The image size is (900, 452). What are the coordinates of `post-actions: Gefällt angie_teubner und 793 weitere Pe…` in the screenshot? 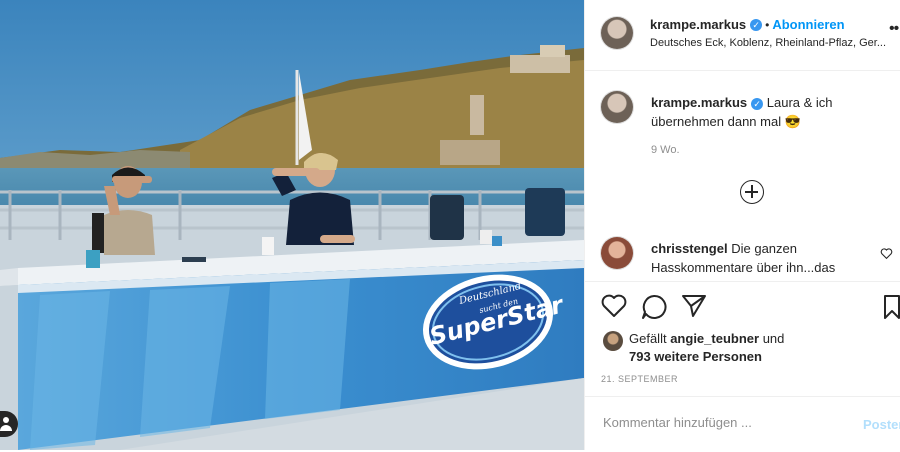 It's located at (742, 366).